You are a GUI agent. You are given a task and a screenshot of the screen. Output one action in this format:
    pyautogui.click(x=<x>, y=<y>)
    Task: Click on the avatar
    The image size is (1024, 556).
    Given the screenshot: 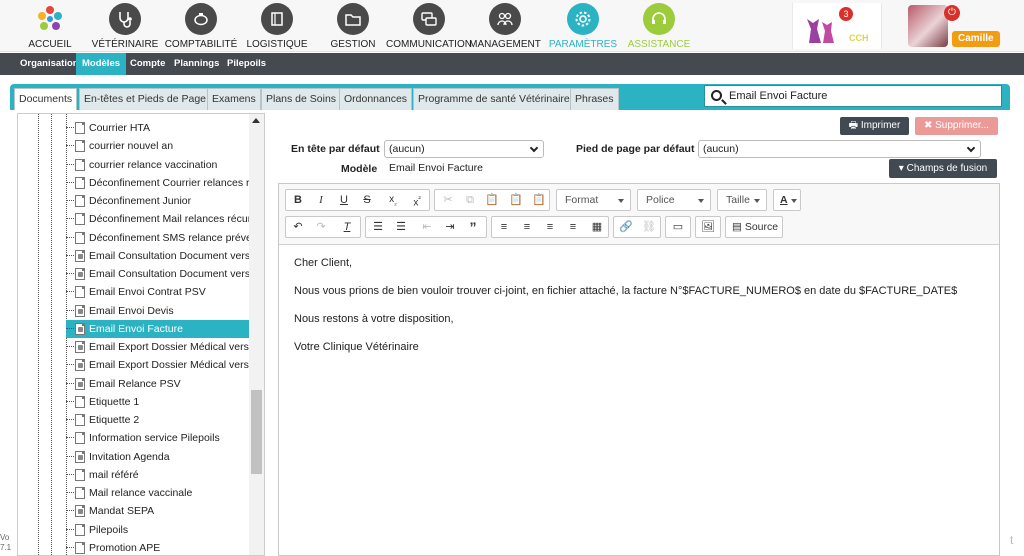 What is the action you would take?
    pyautogui.click(x=928, y=26)
    